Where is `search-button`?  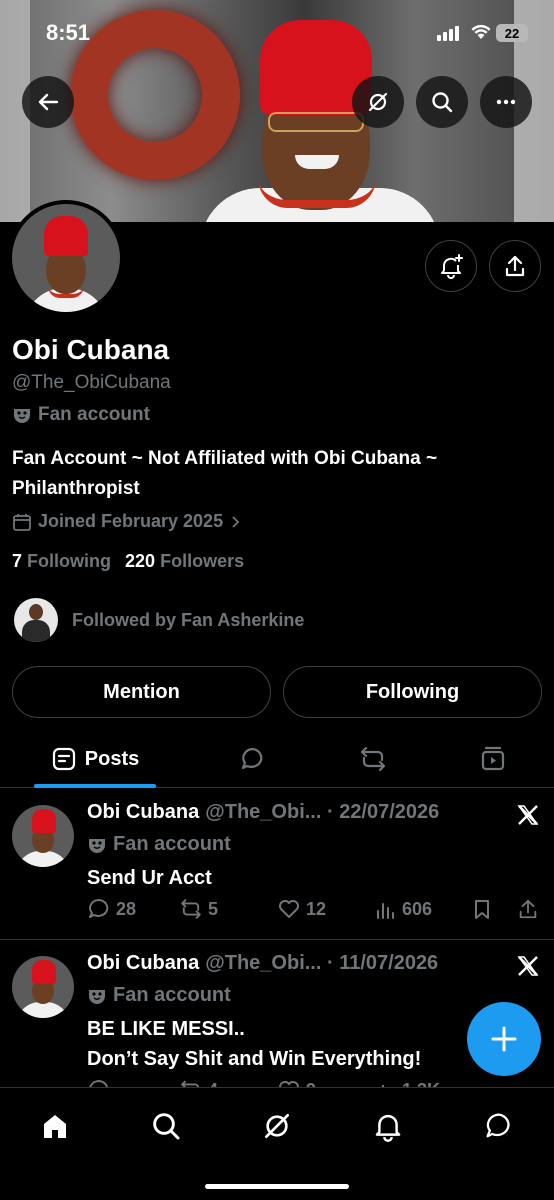
search-button is located at coordinates (442, 102).